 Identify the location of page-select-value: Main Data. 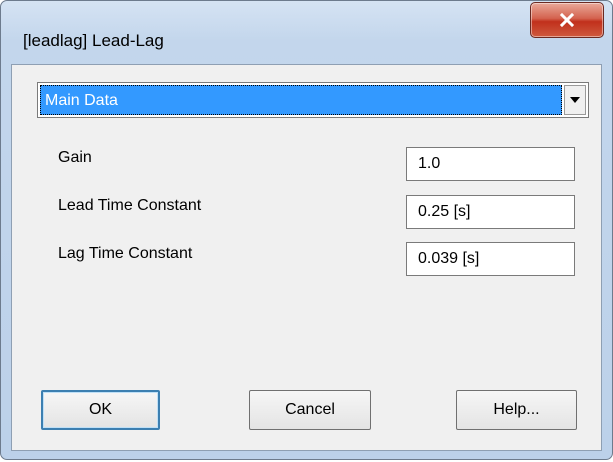
(301, 100).